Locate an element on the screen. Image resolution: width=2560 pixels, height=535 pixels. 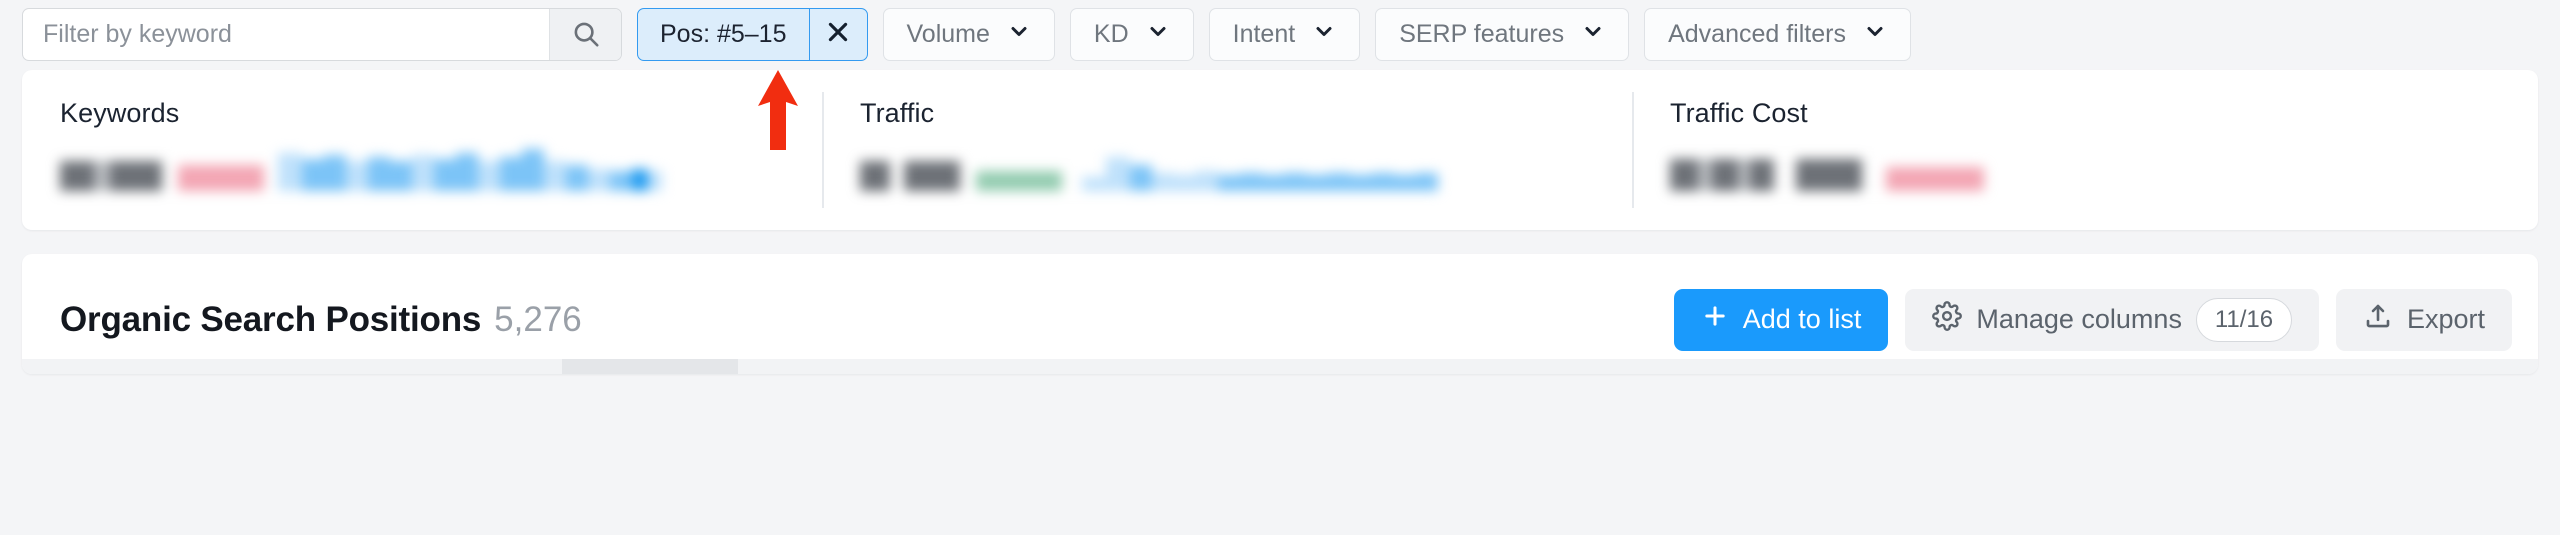
export-label: Export is located at coordinates (2445, 319).